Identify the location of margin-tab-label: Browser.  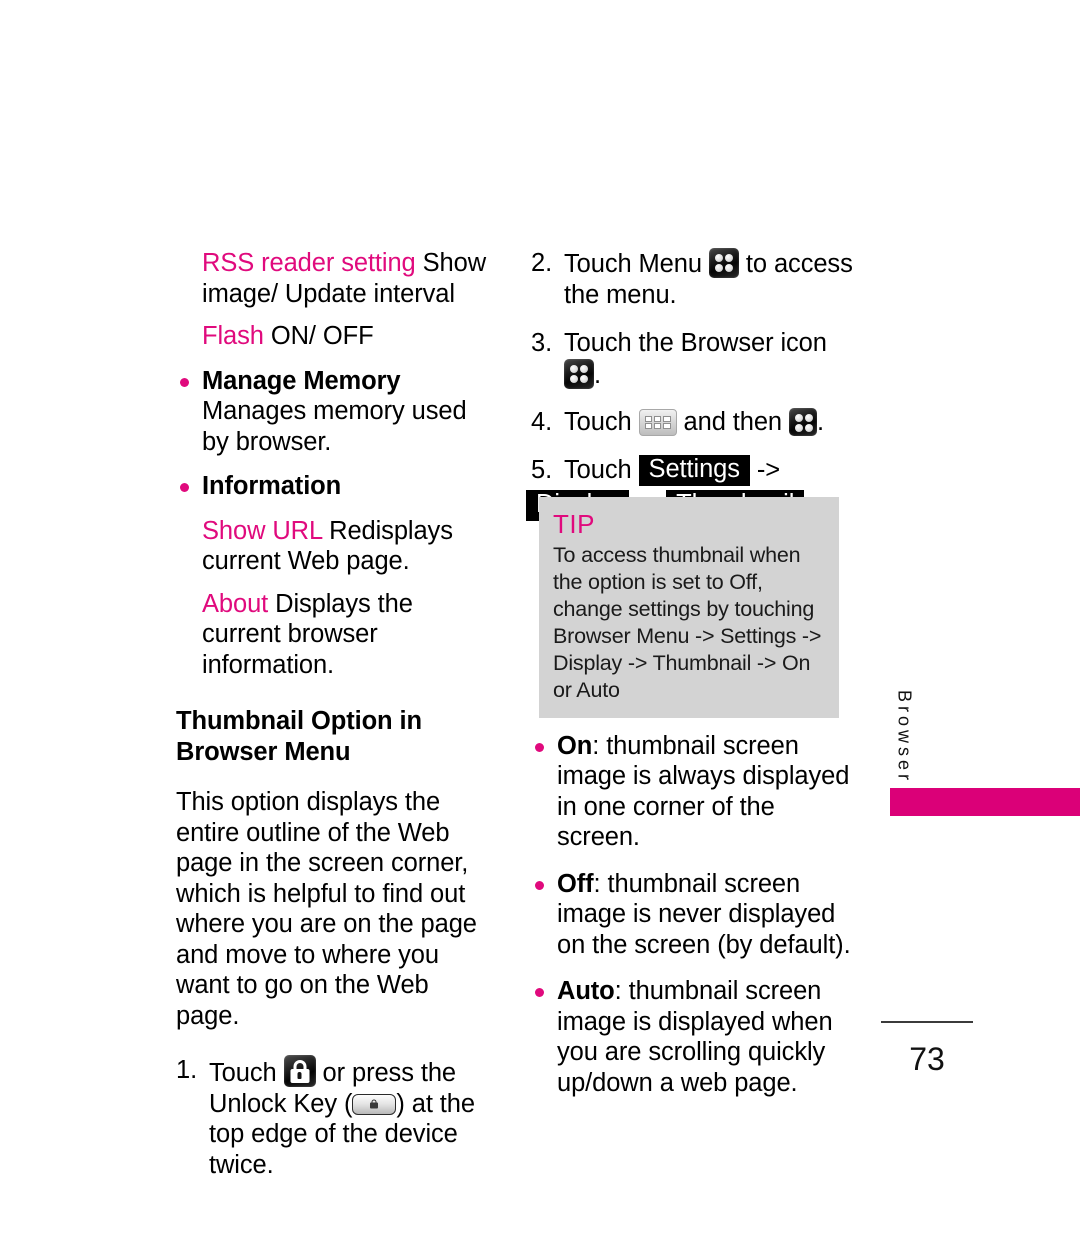
(904, 737).